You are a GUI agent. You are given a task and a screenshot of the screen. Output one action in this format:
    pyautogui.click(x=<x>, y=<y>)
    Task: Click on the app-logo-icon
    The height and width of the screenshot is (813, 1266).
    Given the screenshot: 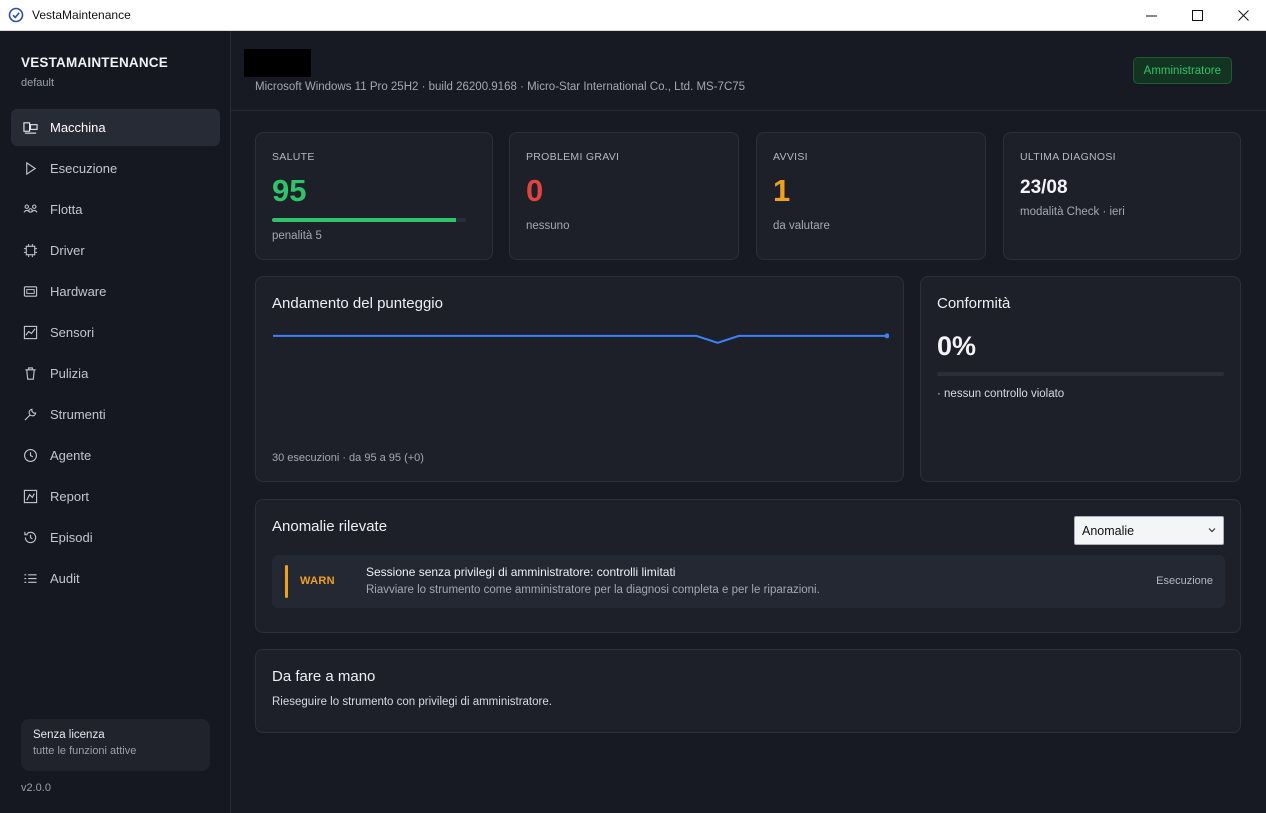 What is the action you would take?
    pyautogui.click(x=16, y=15)
    